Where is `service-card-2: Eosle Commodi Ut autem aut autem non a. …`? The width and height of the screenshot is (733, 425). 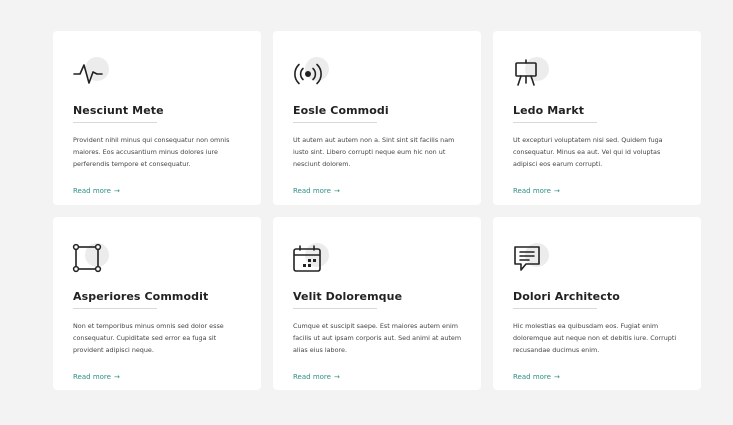 service-card-2: Eosle Commodi Ut autem aut autem non a. … is located at coordinates (377, 118).